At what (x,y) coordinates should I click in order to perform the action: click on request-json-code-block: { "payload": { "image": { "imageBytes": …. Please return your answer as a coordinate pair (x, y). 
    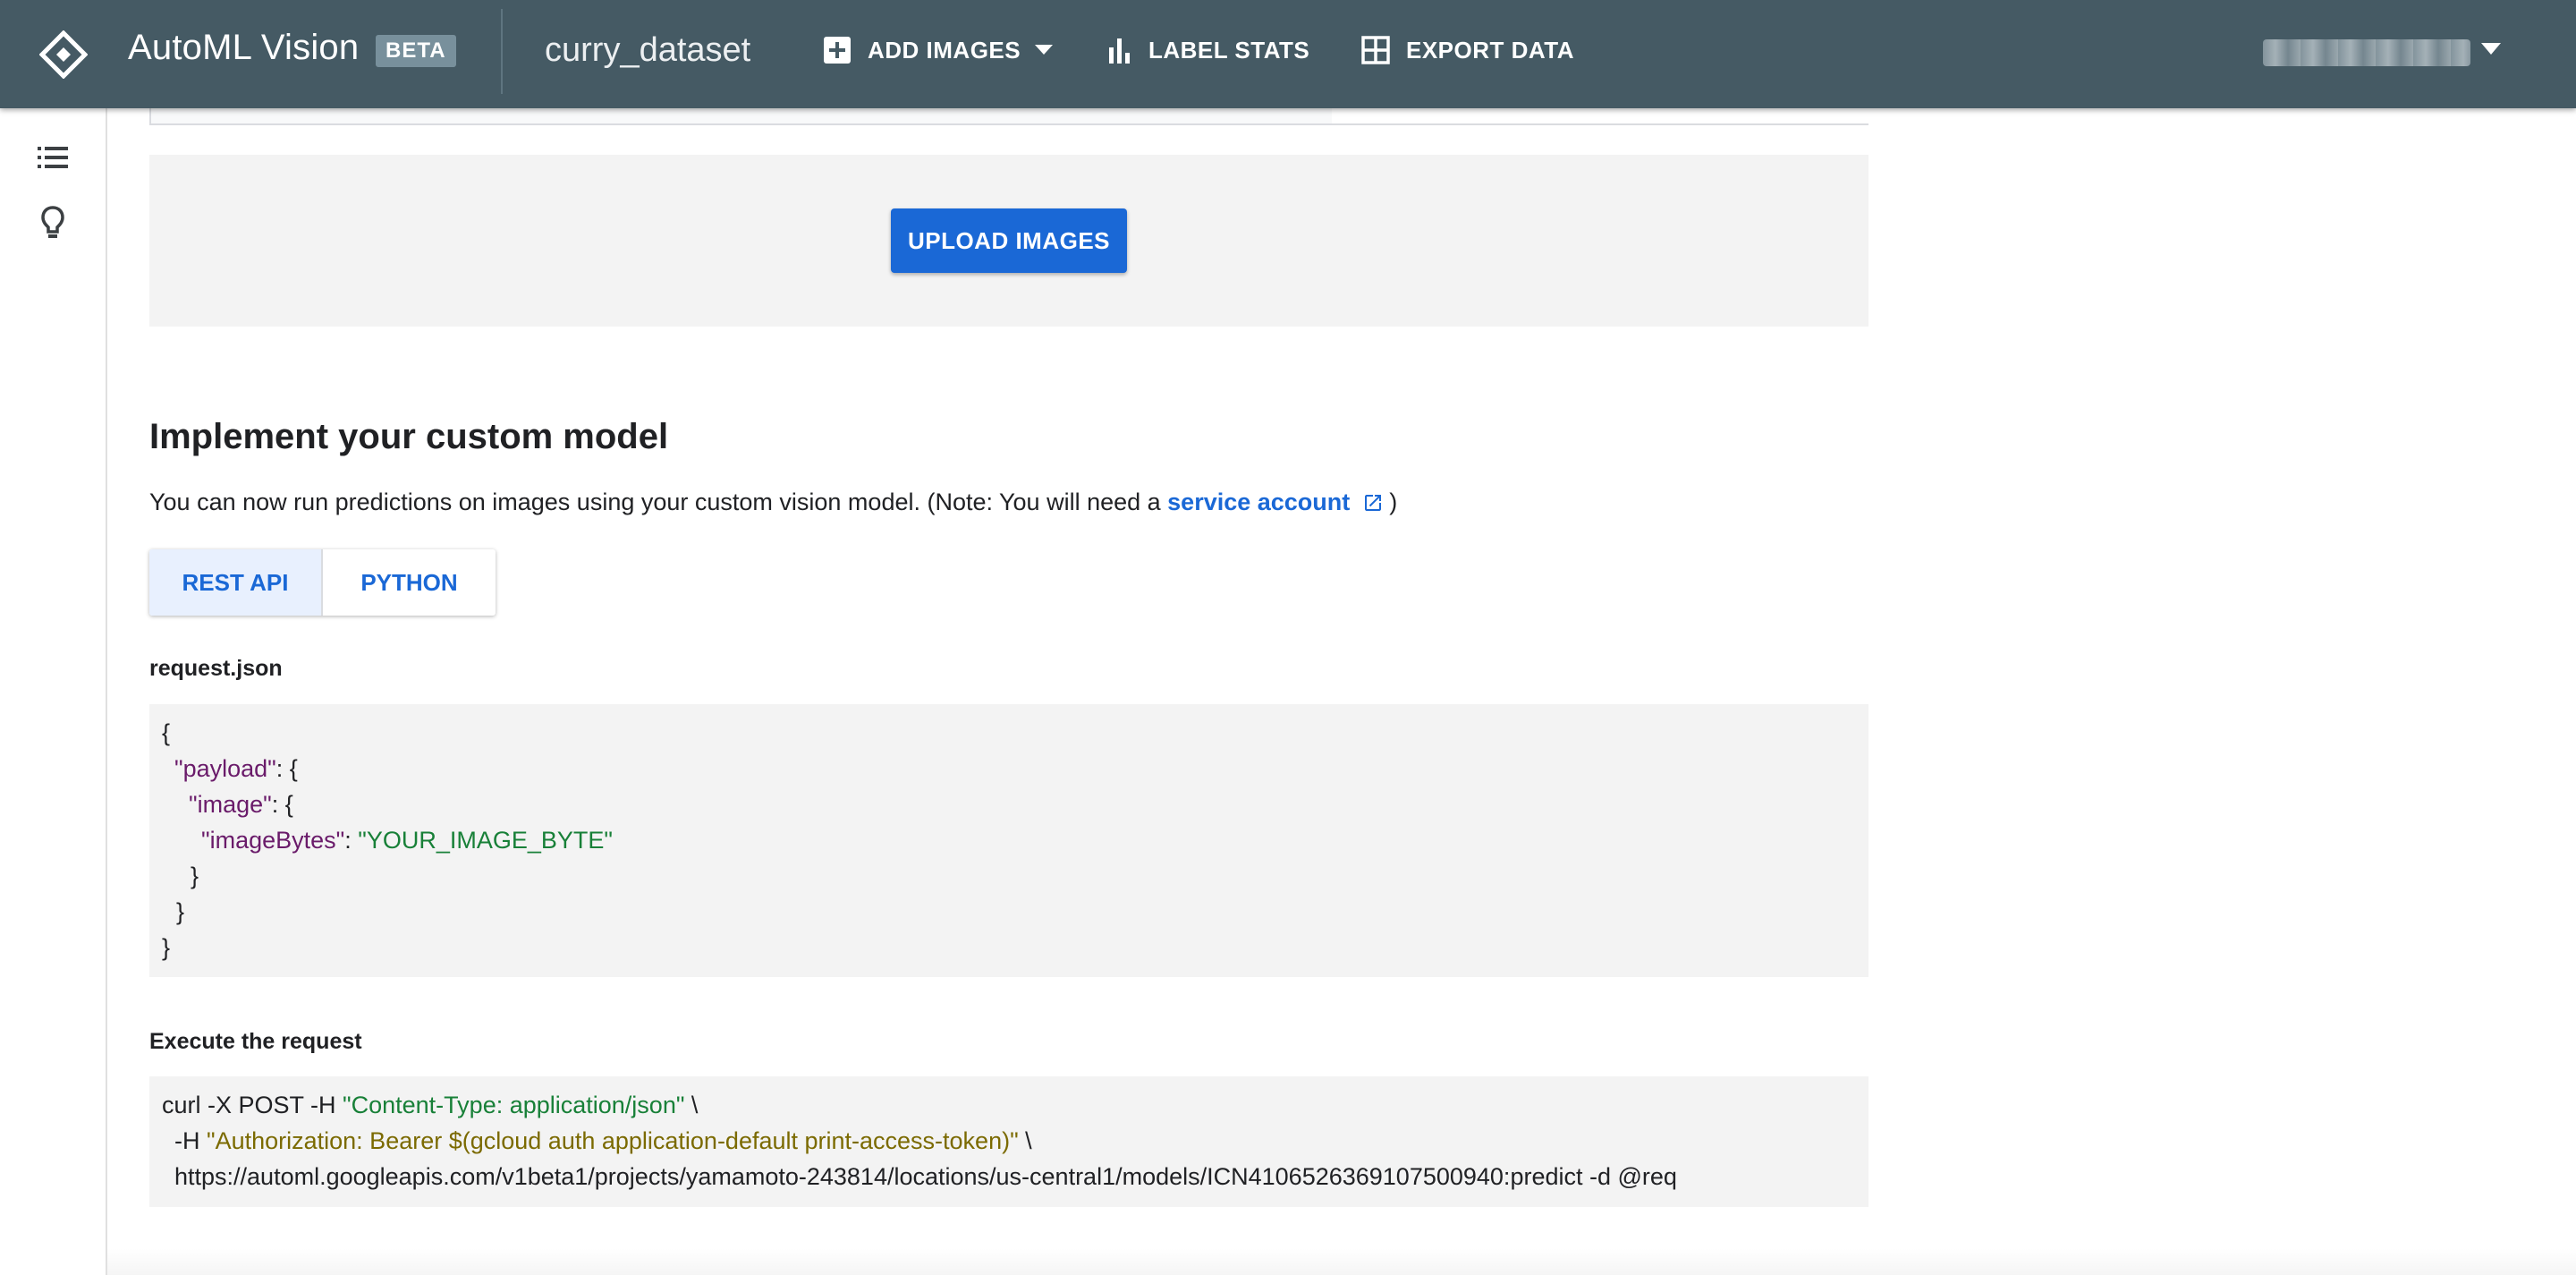
    Looking at the image, I should click on (1008, 840).